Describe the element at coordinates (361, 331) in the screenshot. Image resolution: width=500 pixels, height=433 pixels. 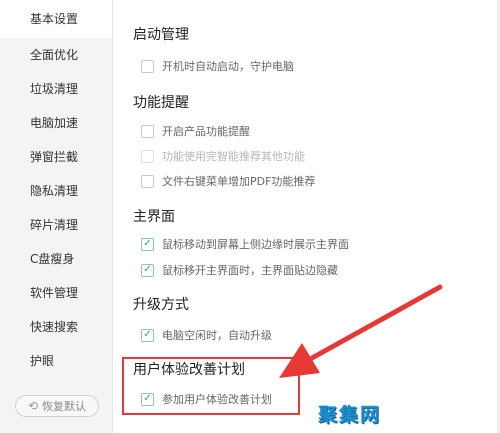
I see `annotation-arrow-icon` at that location.